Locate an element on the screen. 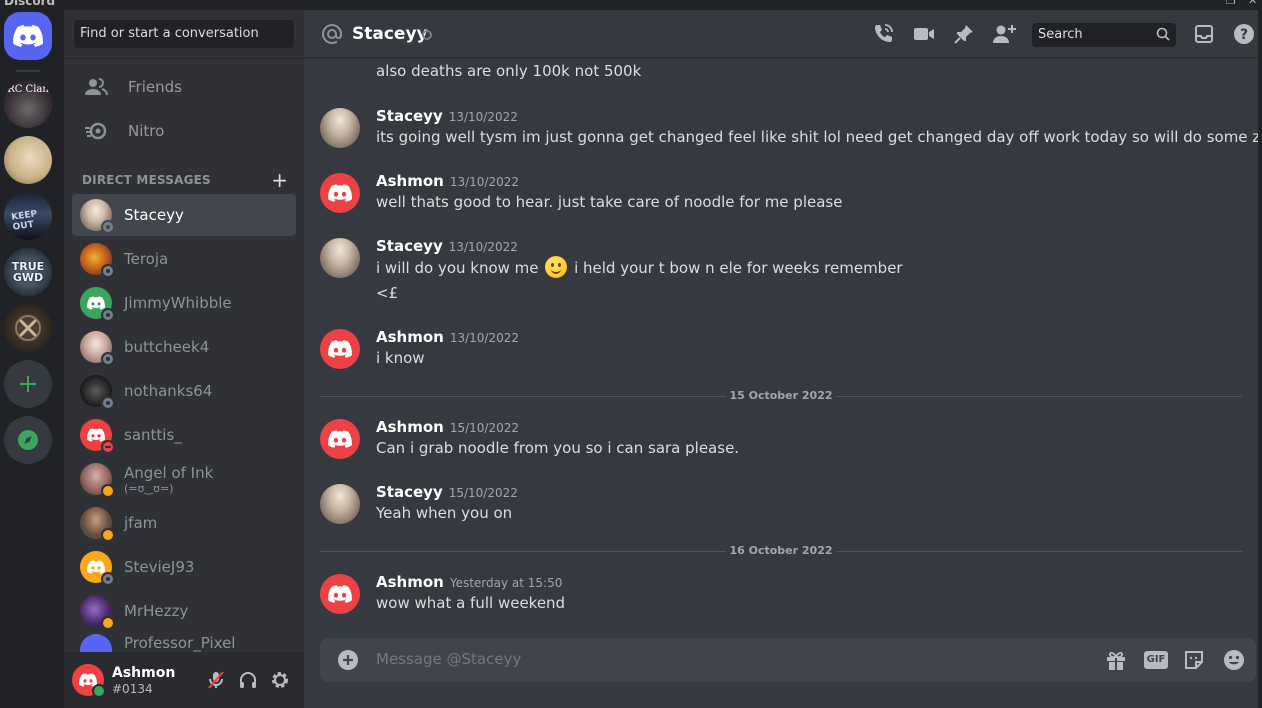 Image resolution: width=1262 pixels, height=708 pixels. dm-name: StevieJ93 is located at coordinates (159, 567).